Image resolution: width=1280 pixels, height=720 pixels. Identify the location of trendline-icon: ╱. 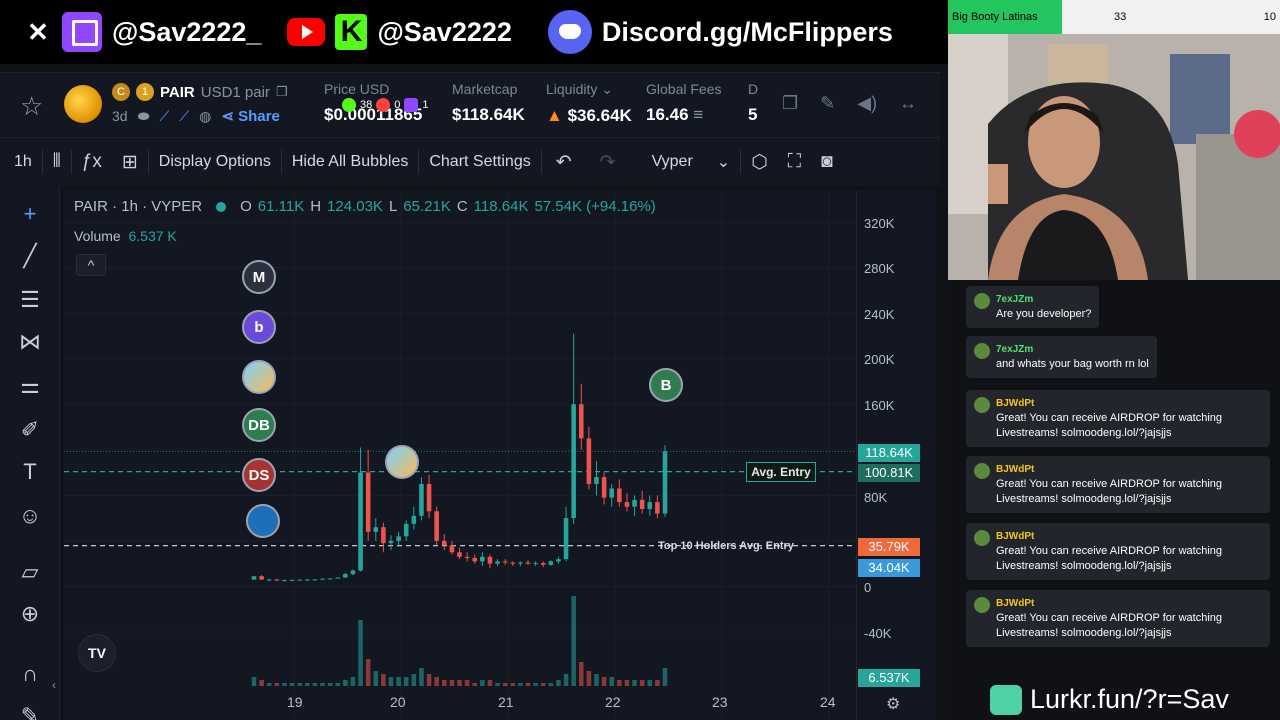
(30, 256).